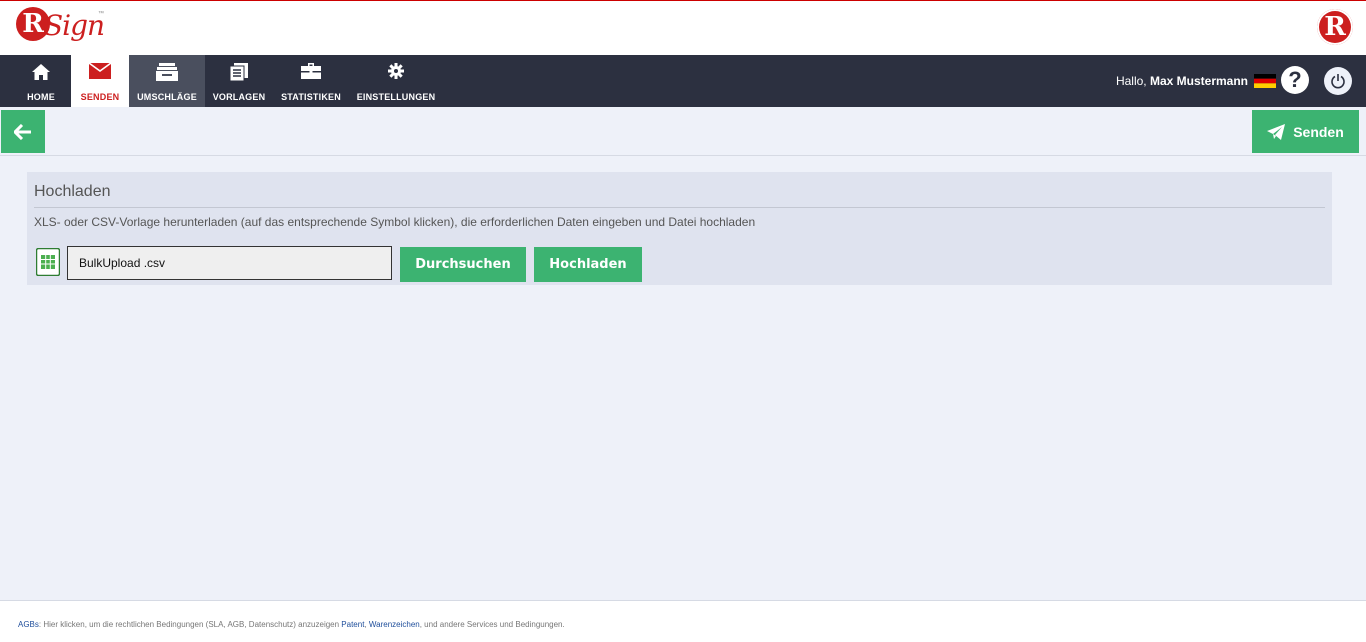  I want to click on browse-button: Durchsuchen, so click(463, 264).